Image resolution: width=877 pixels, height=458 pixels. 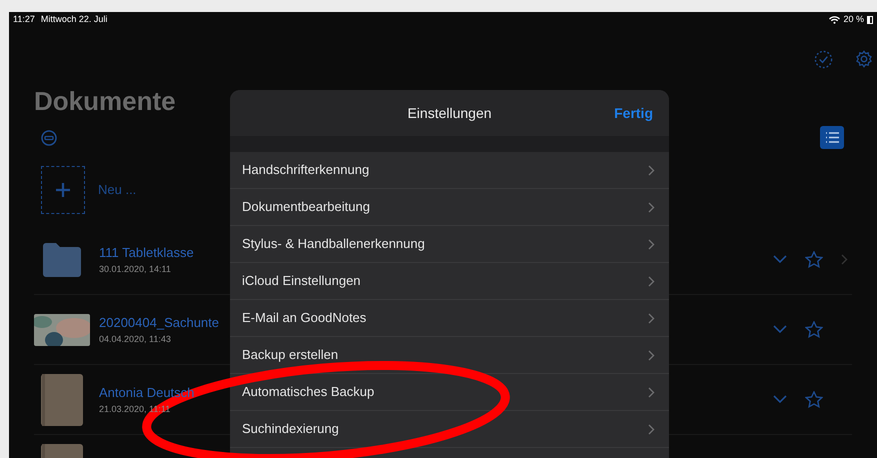 I want to click on settings-row-label: Stylus- & Handballenerkennung, so click(x=333, y=244).